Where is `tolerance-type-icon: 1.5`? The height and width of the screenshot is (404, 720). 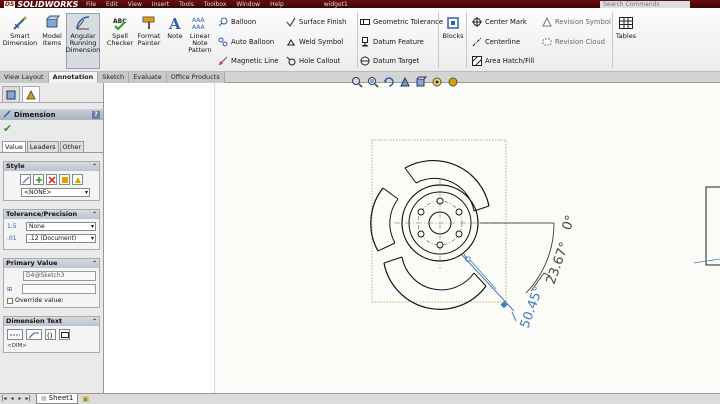 tolerance-type-icon: 1.5 is located at coordinates (12, 226).